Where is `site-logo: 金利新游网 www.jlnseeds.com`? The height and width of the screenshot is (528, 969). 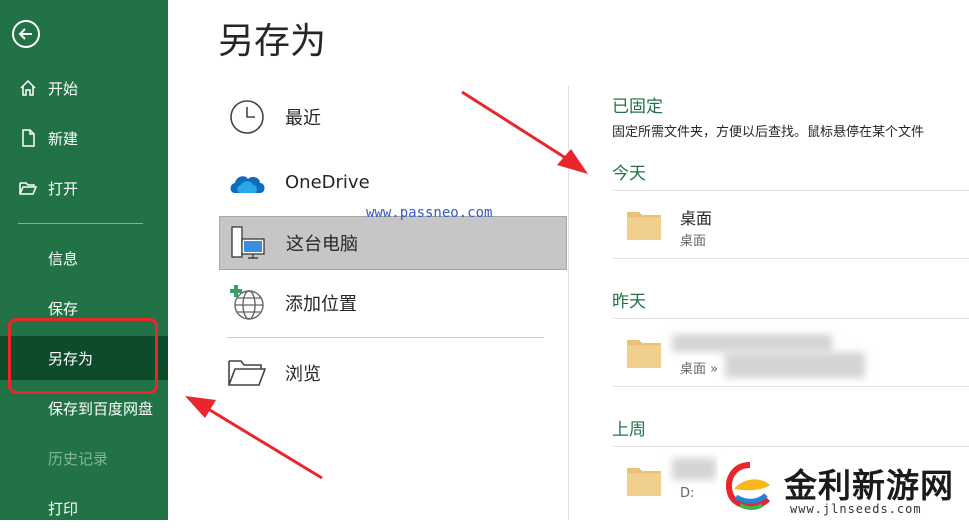 site-logo: 金利新游网 www.jlnseeds.com is located at coordinates (843, 487).